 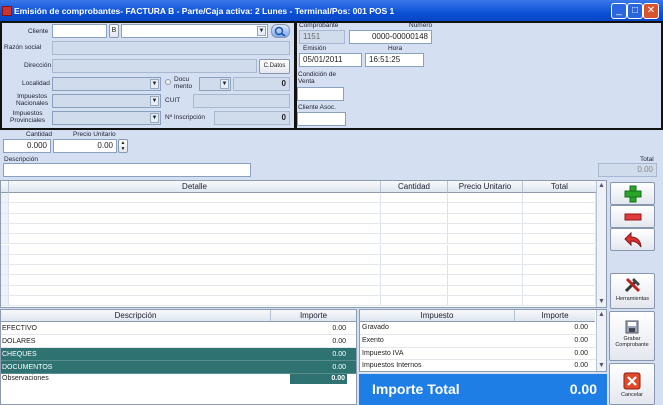 I want to click on search-icon, so click(x=280, y=31).